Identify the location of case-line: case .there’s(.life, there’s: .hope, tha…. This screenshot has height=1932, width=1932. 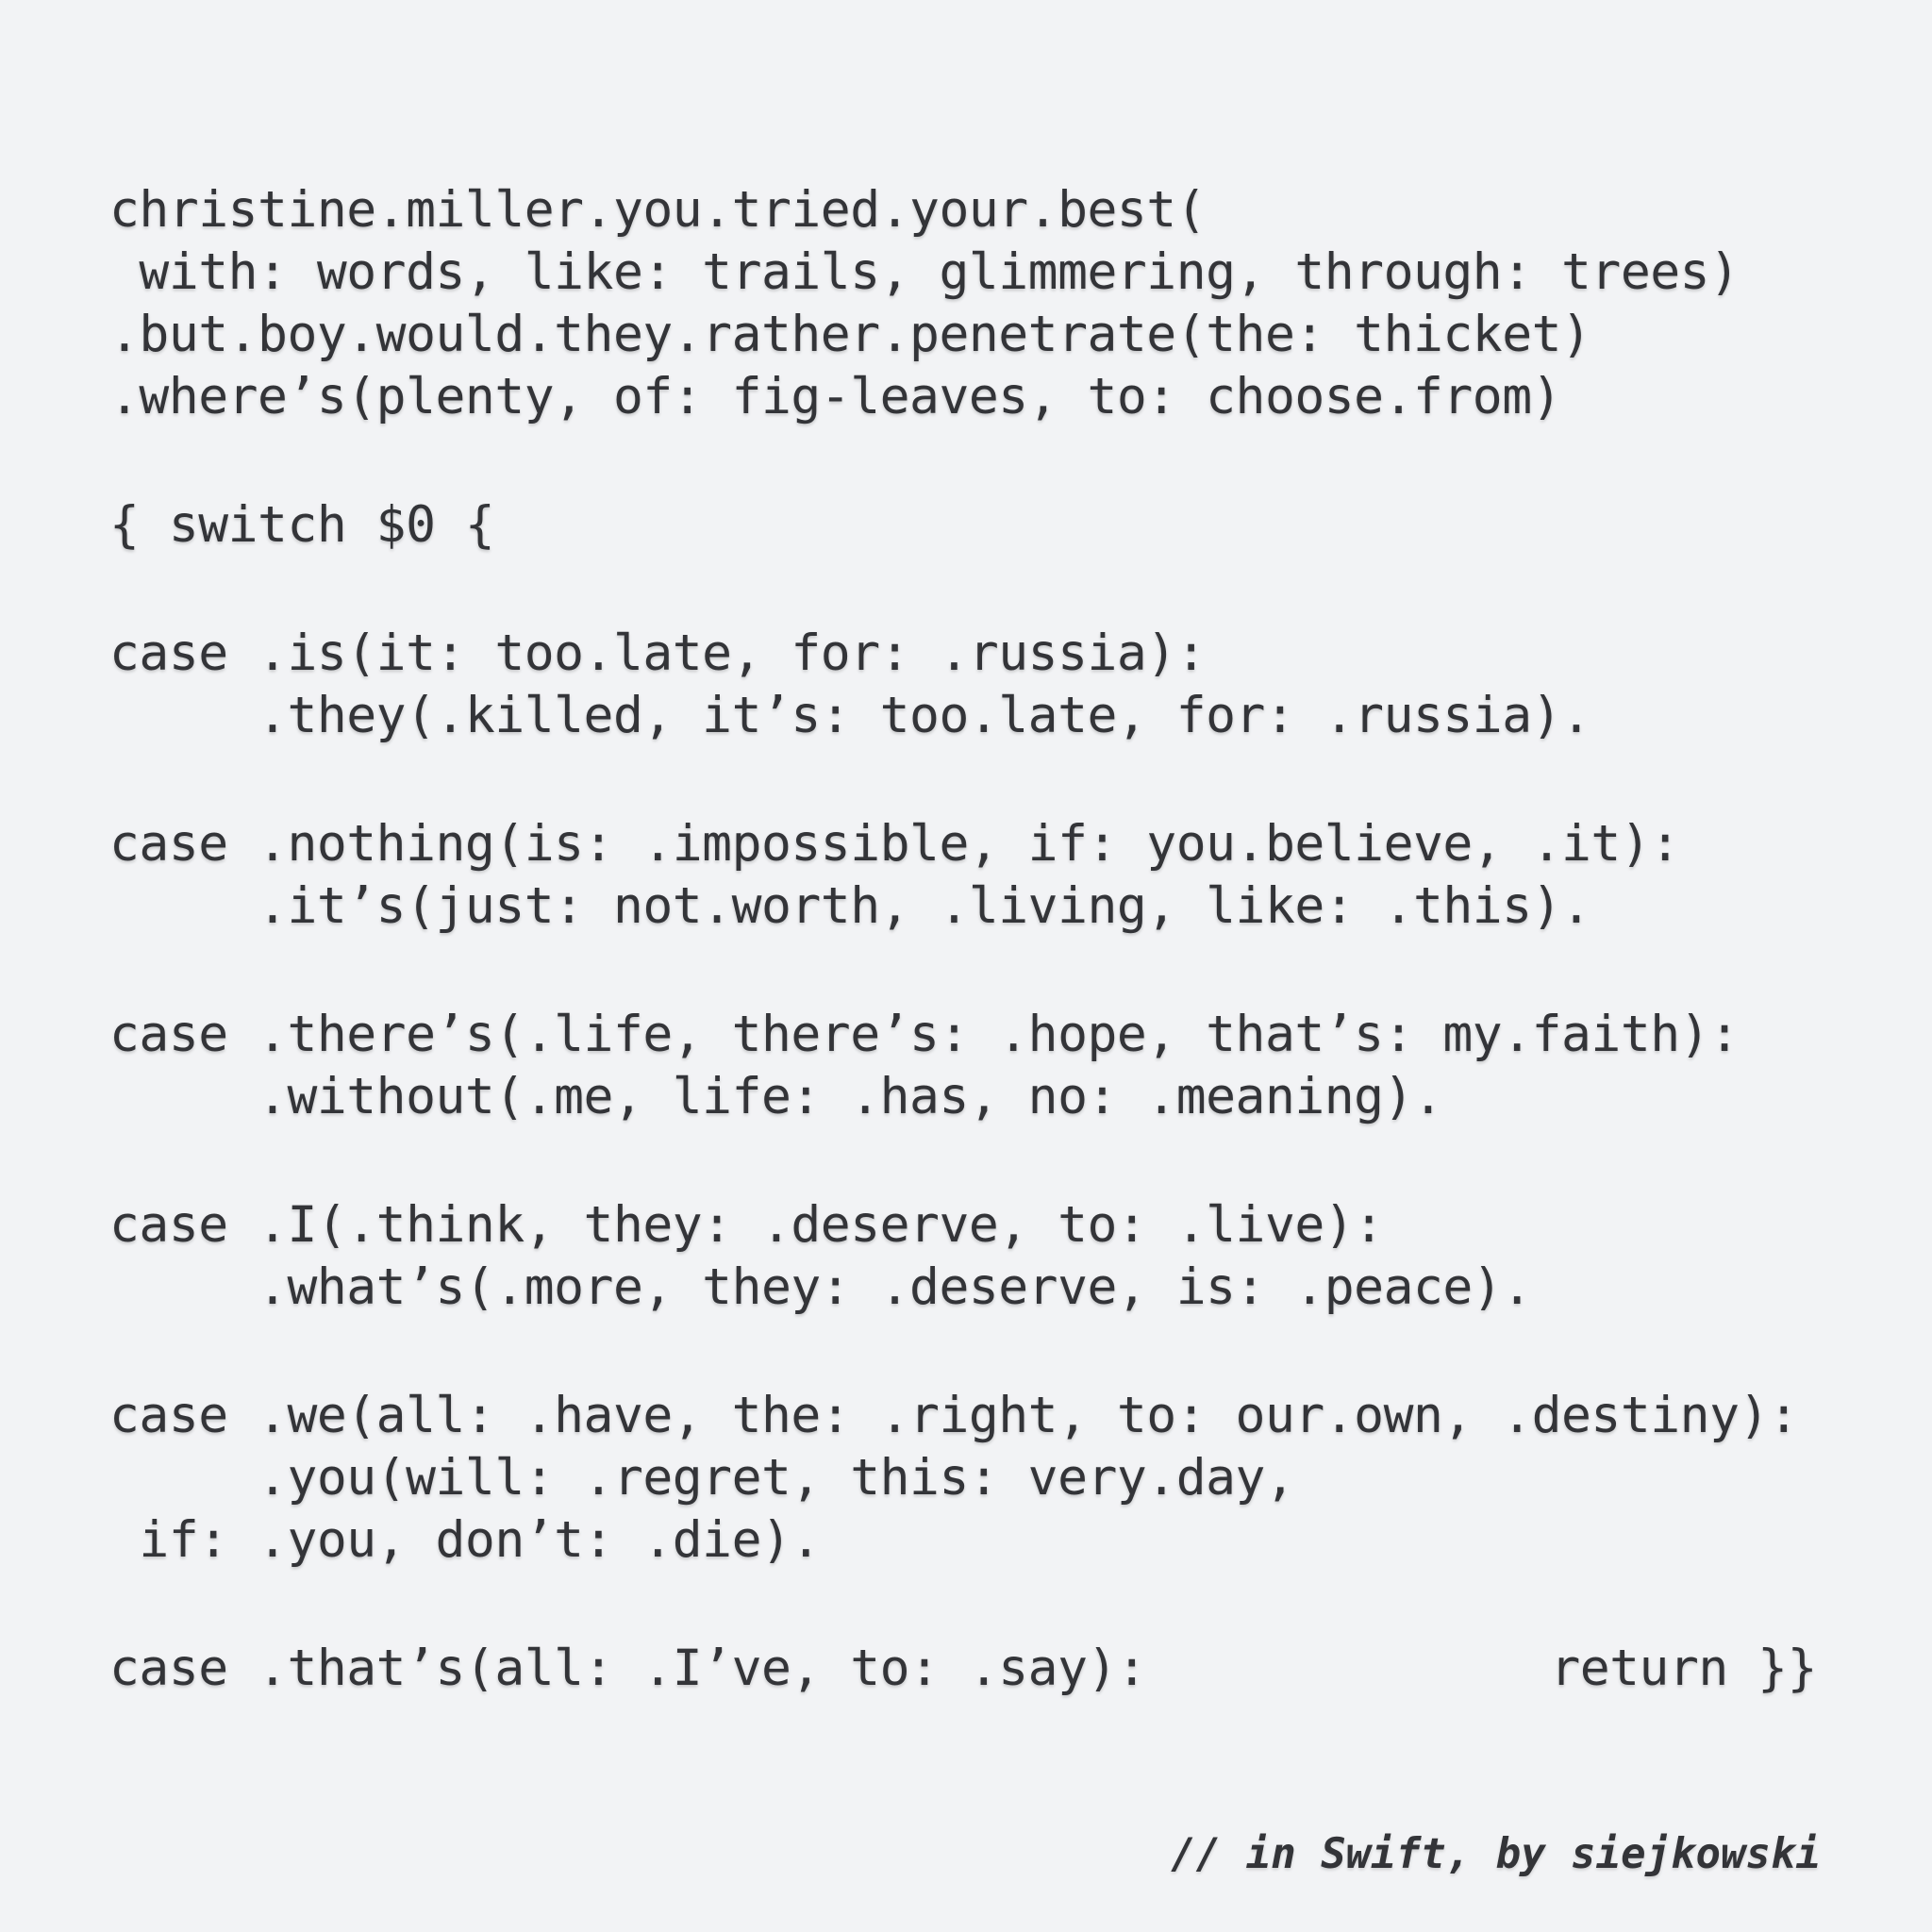
(925, 1035).